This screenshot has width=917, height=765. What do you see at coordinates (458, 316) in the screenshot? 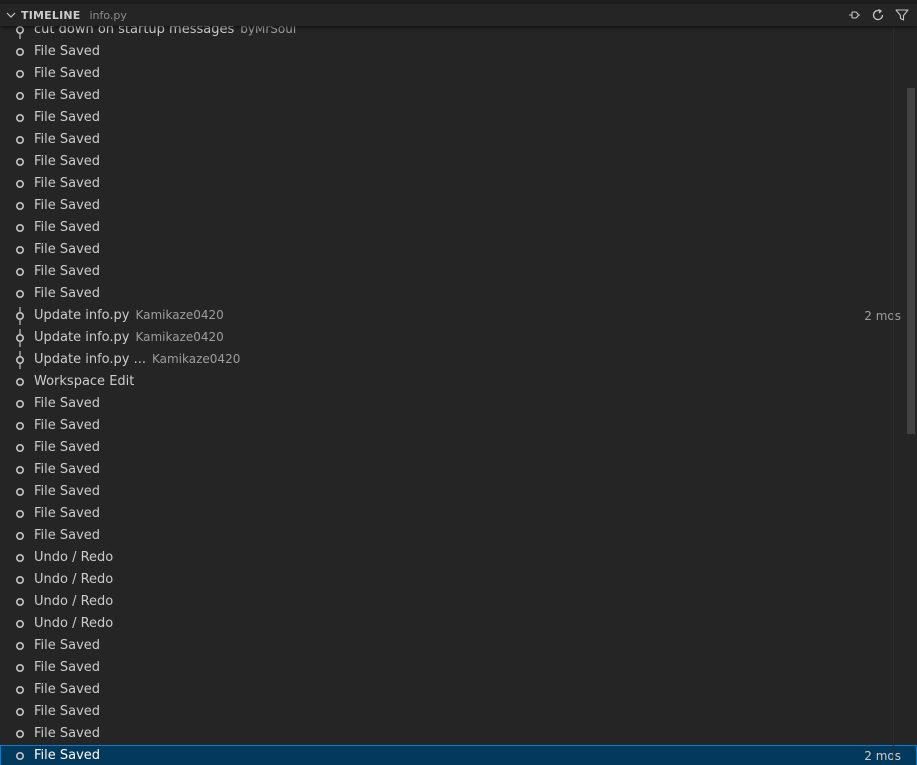
I see `timeline-item: Update info.py Kamikaze0420 2 mos` at bounding box center [458, 316].